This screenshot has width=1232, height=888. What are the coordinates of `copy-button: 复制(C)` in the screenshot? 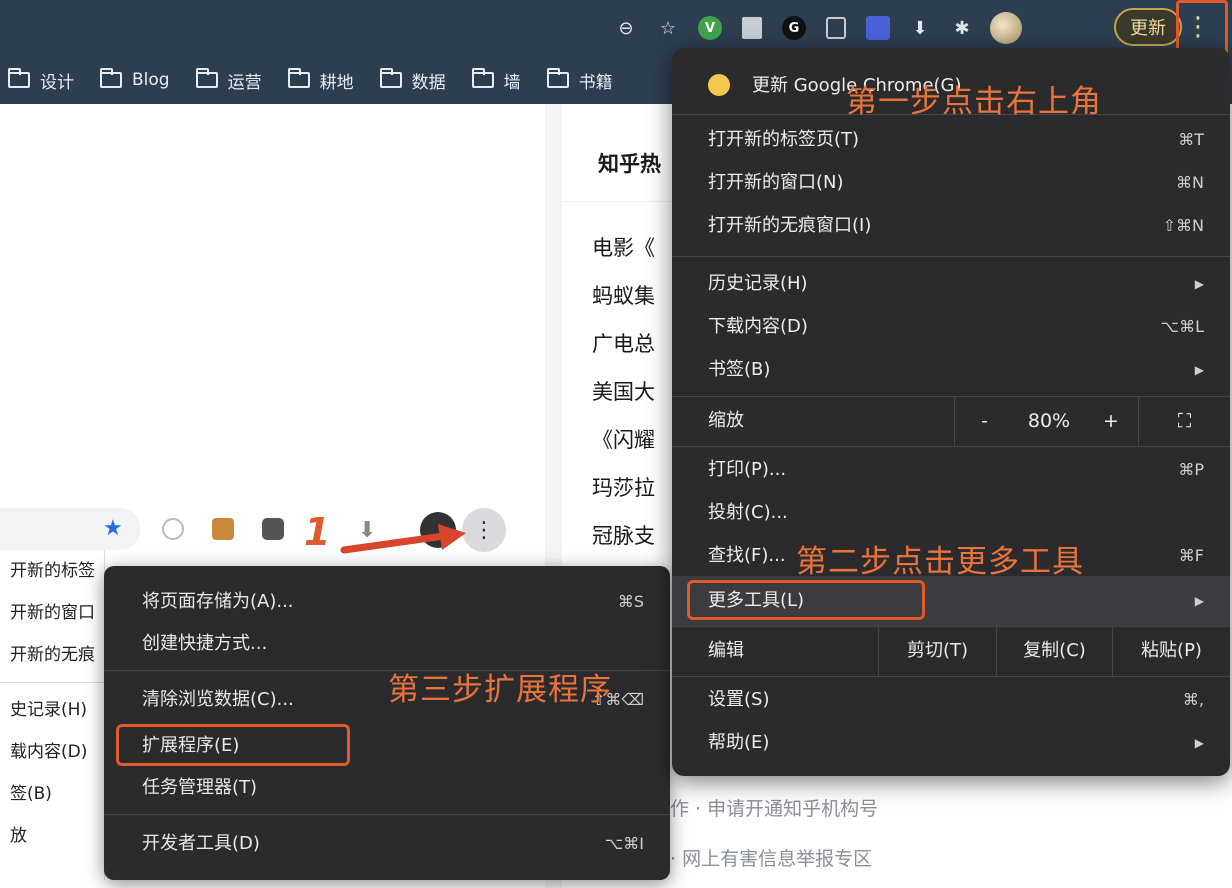 It's located at (1054, 651).